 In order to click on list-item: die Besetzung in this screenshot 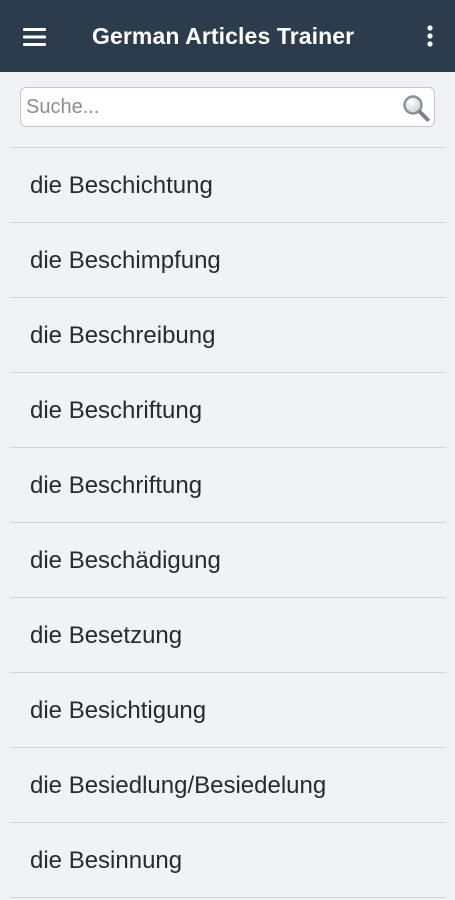, I will do `click(228, 635)`.